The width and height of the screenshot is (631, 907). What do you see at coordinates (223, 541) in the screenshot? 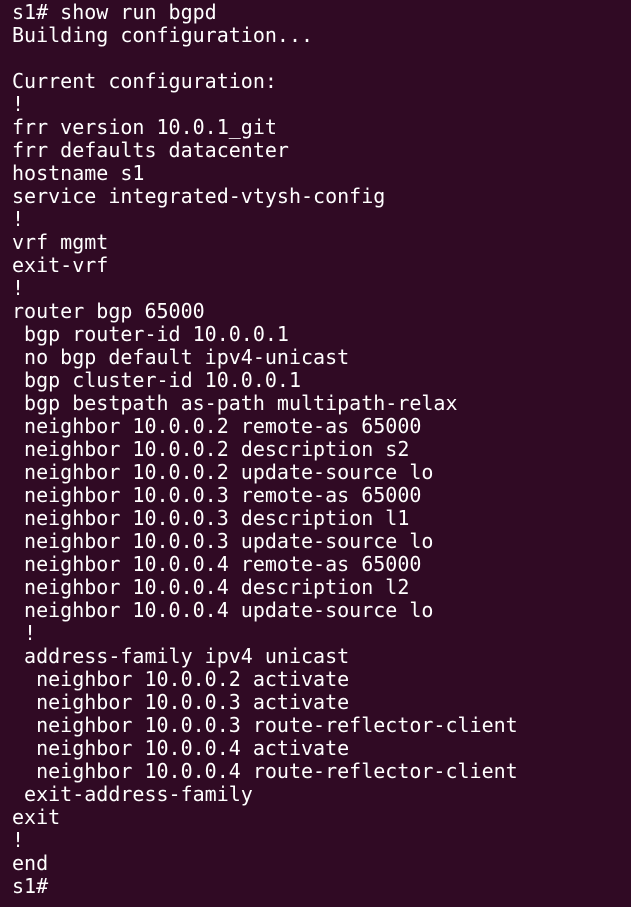
I see `output-line: neighbor 10.0.0.3 update-source lo` at bounding box center [223, 541].